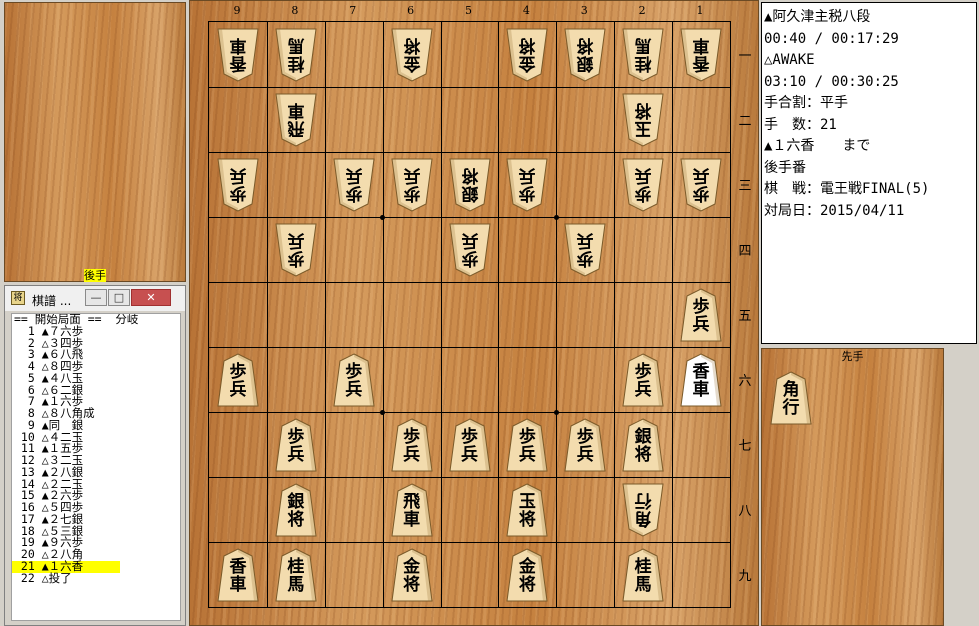 Image resolution: width=979 pixels, height=626 pixels. What do you see at coordinates (296, 127) in the screenshot?
I see `piece-char: 飛` at bounding box center [296, 127].